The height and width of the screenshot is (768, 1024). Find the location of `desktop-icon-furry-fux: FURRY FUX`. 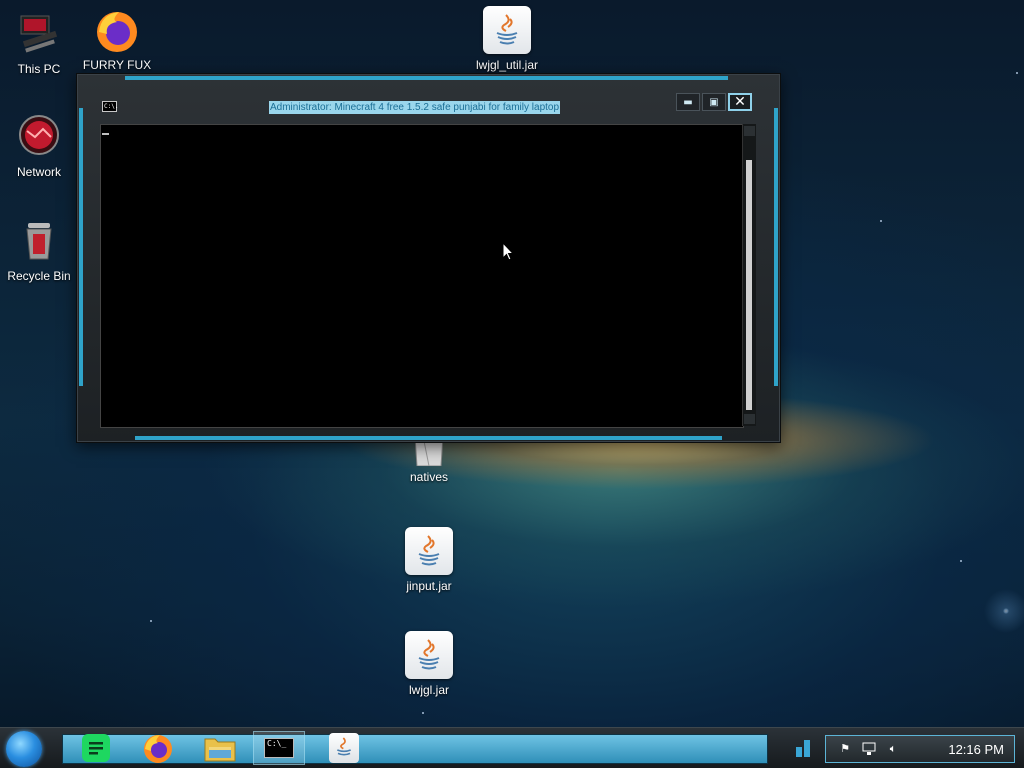

desktop-icon-furry-fux: FURRY FUX is located at coordinates (117, 39).